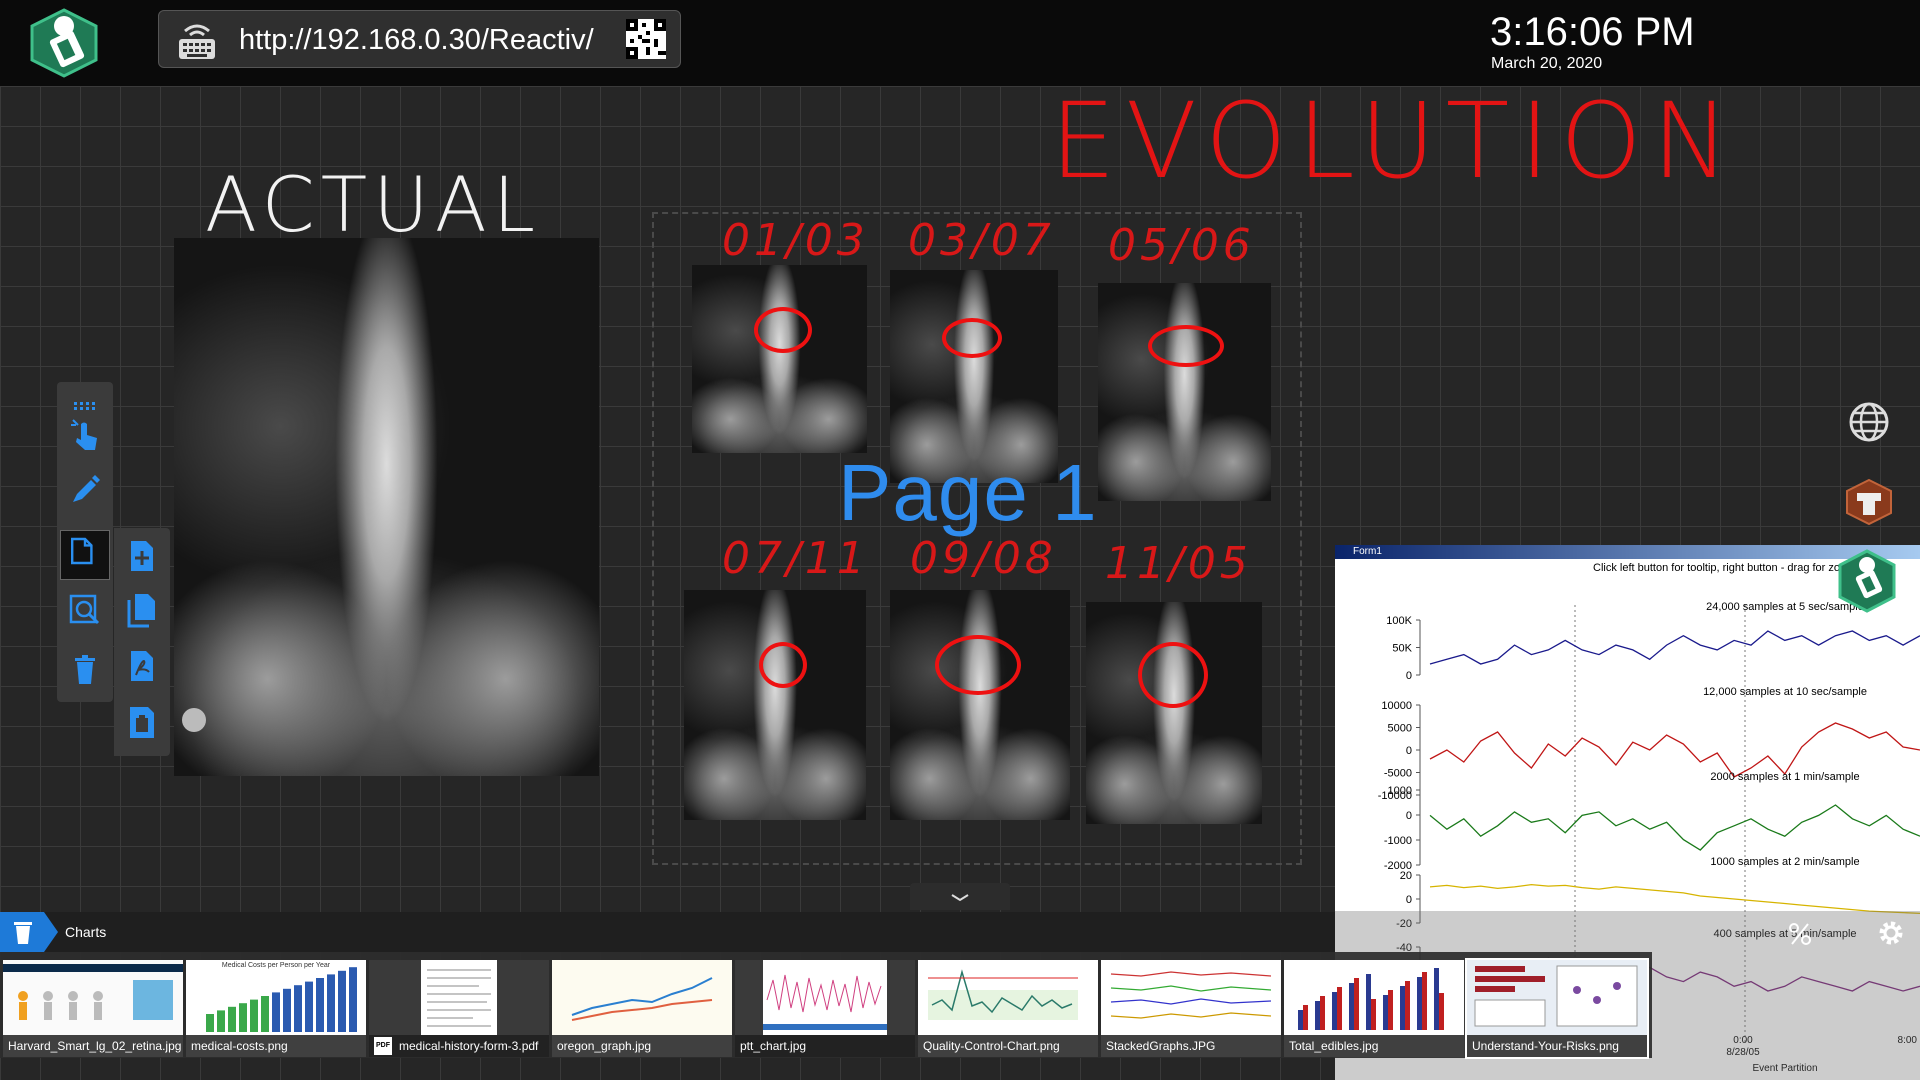  What do you see at coordinates (1191, 1008) in the screenshot?
I see `file-thumbnail: StackedGraphs.JPG` at bounding box center [1191, 1008].